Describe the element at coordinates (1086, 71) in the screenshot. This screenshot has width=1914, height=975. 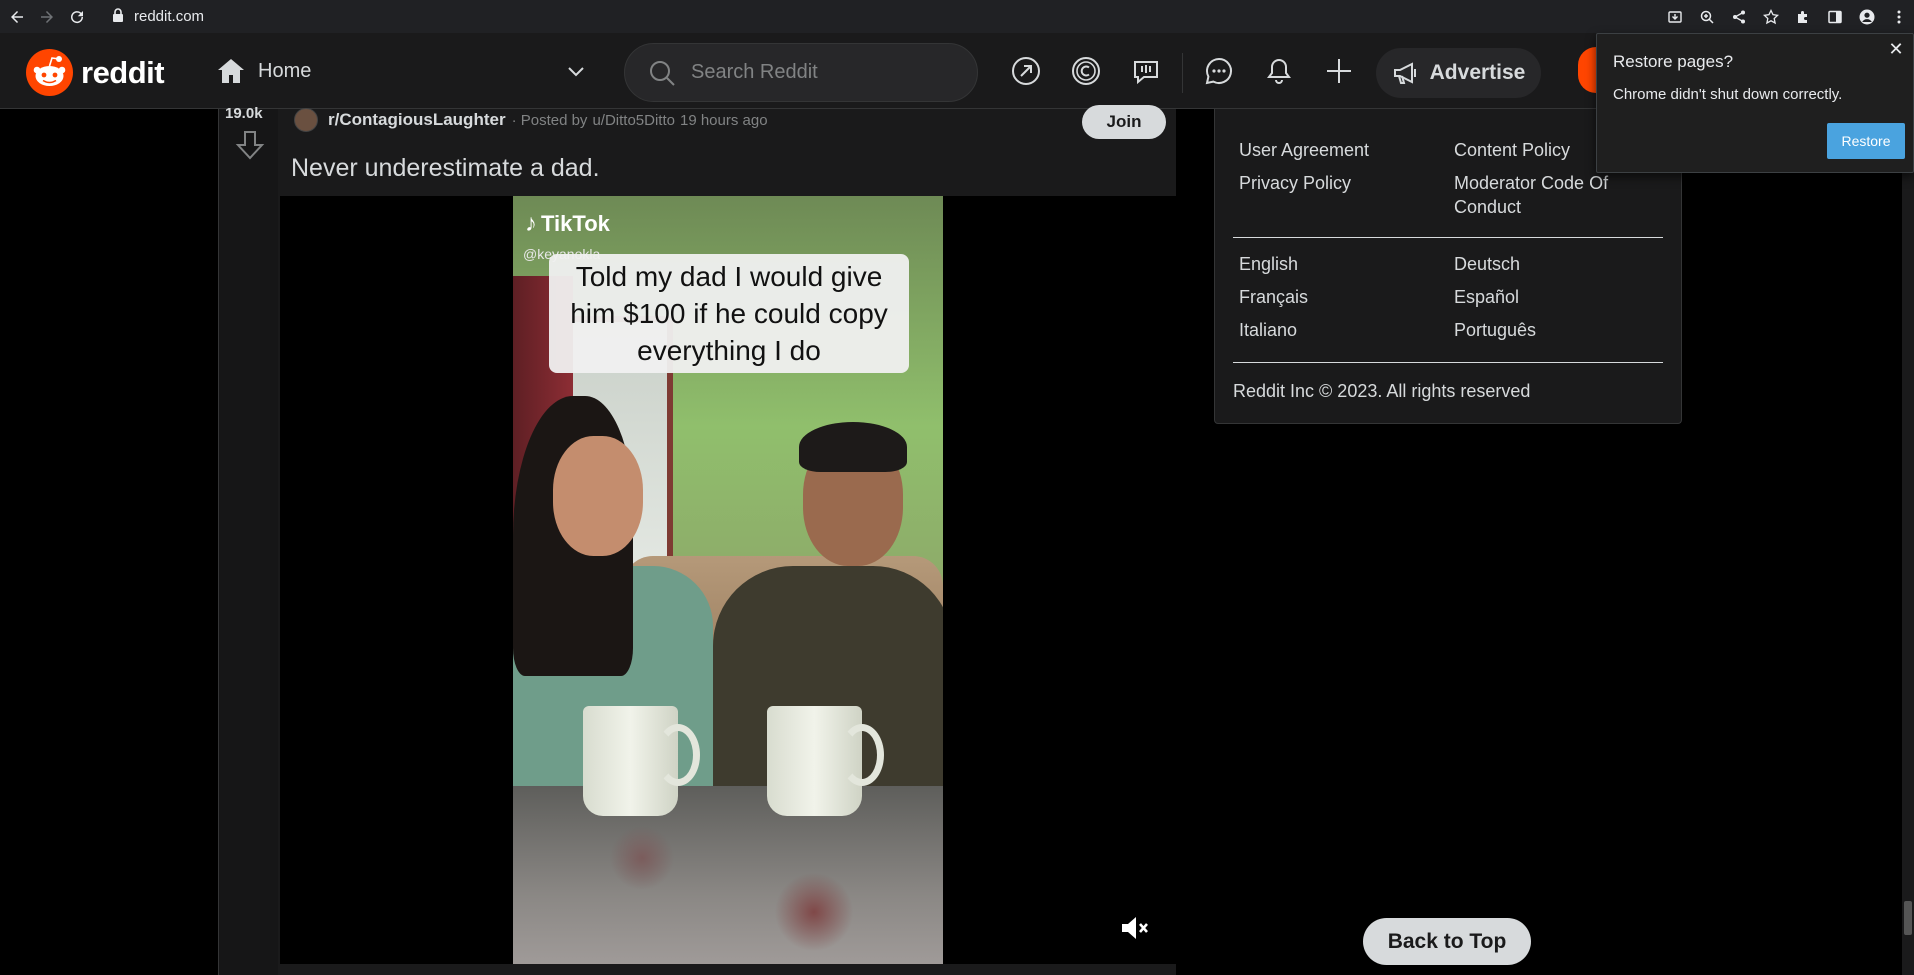
I see `coins-icon` at that location.